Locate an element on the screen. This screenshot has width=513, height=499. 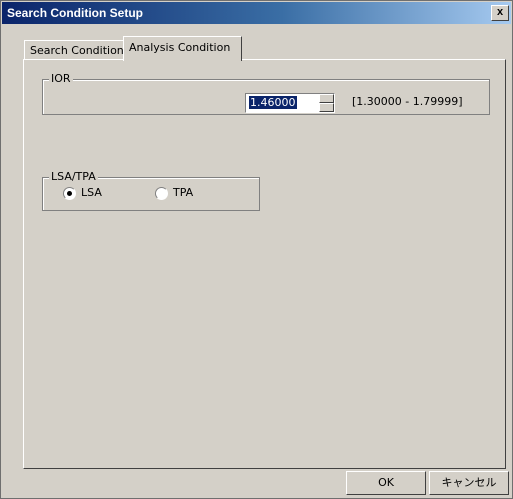
radio-tpa-indicator is located at coordinates (161, 193).